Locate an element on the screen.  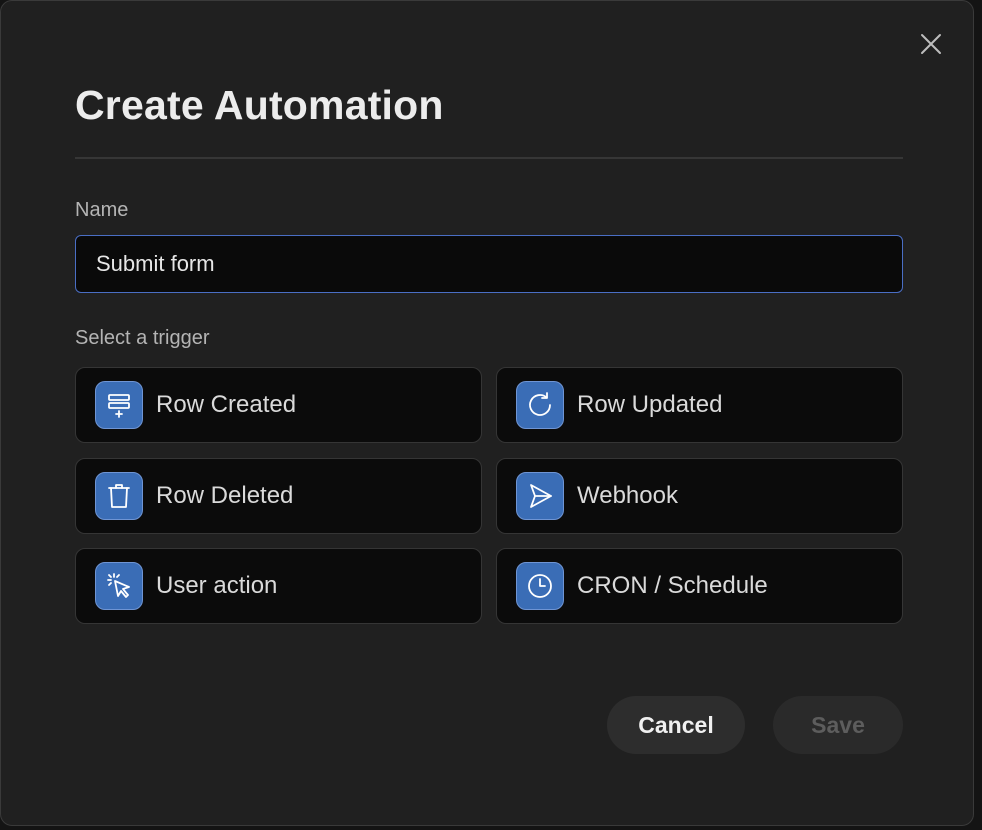
cancel-button: Cancel is located at coordinates (676, 725).